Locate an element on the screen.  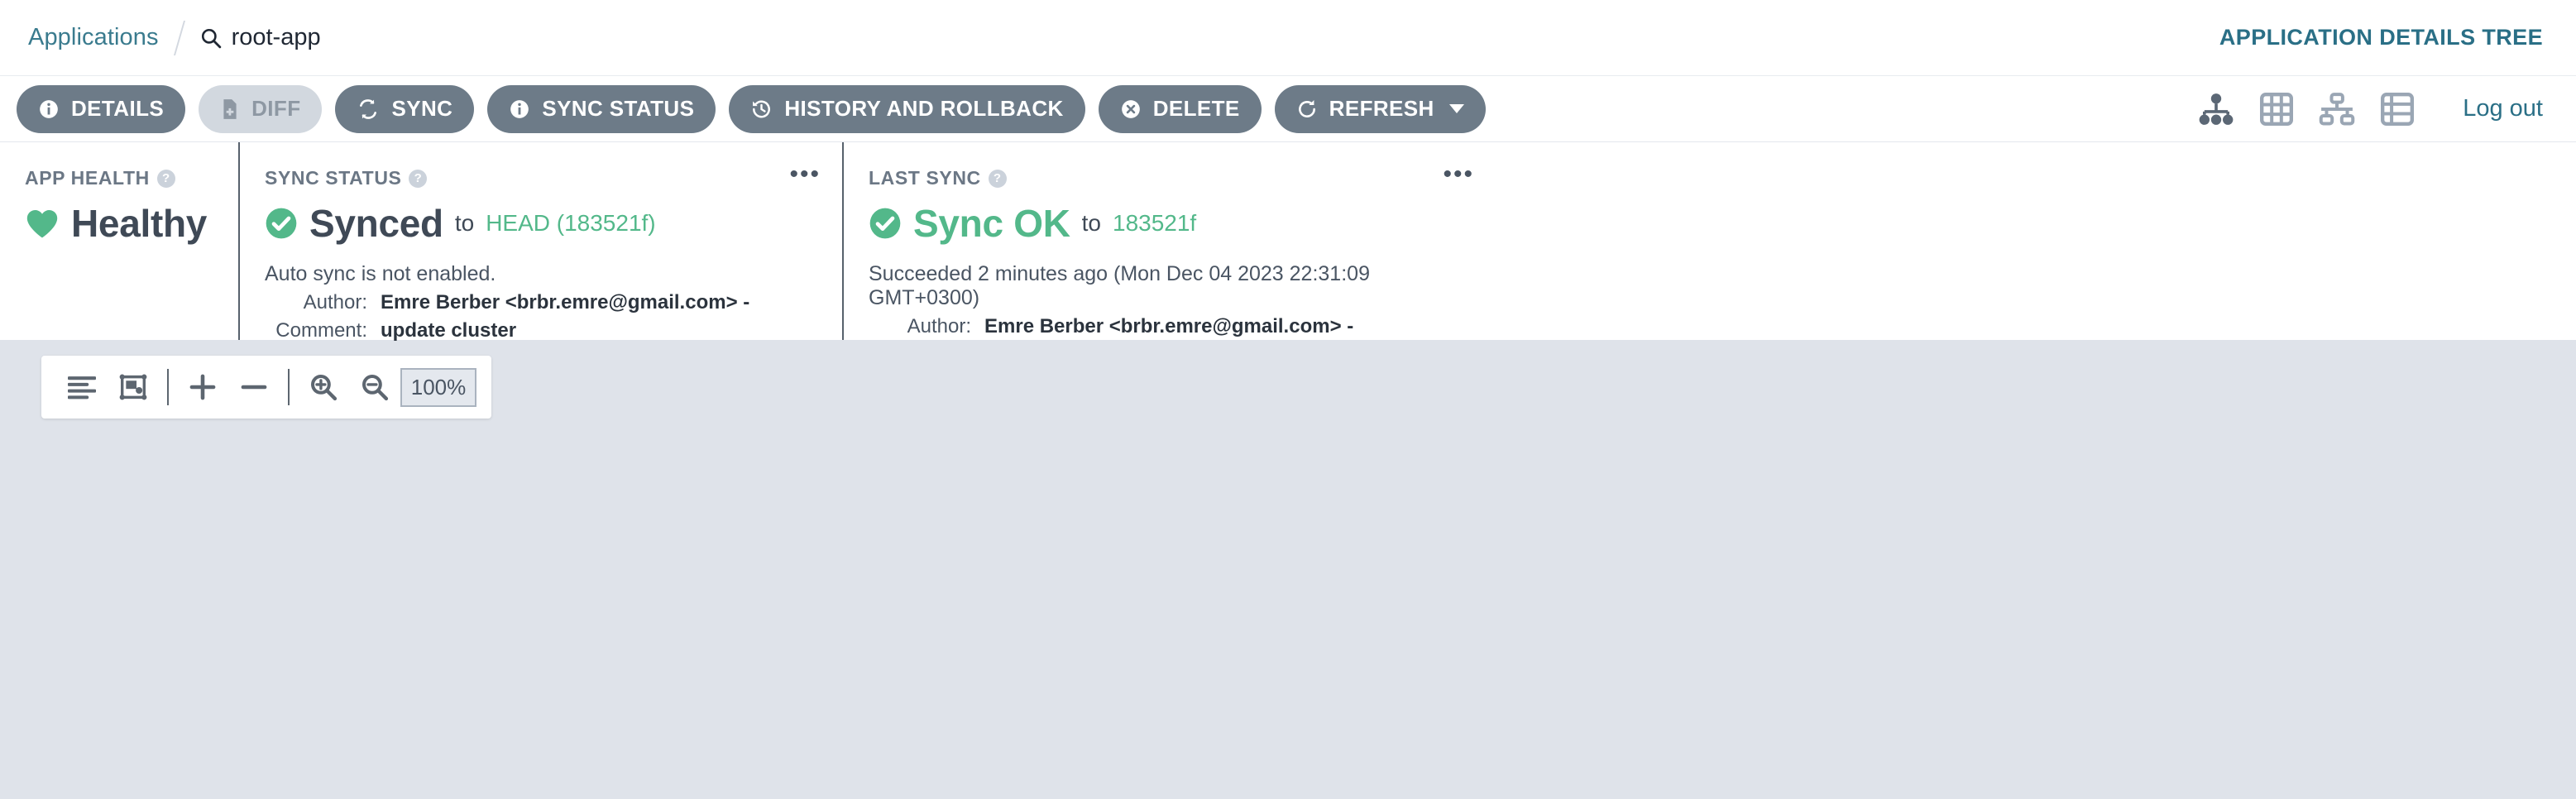
diff-button-label: DIFF is located at coordinates (276, 108).